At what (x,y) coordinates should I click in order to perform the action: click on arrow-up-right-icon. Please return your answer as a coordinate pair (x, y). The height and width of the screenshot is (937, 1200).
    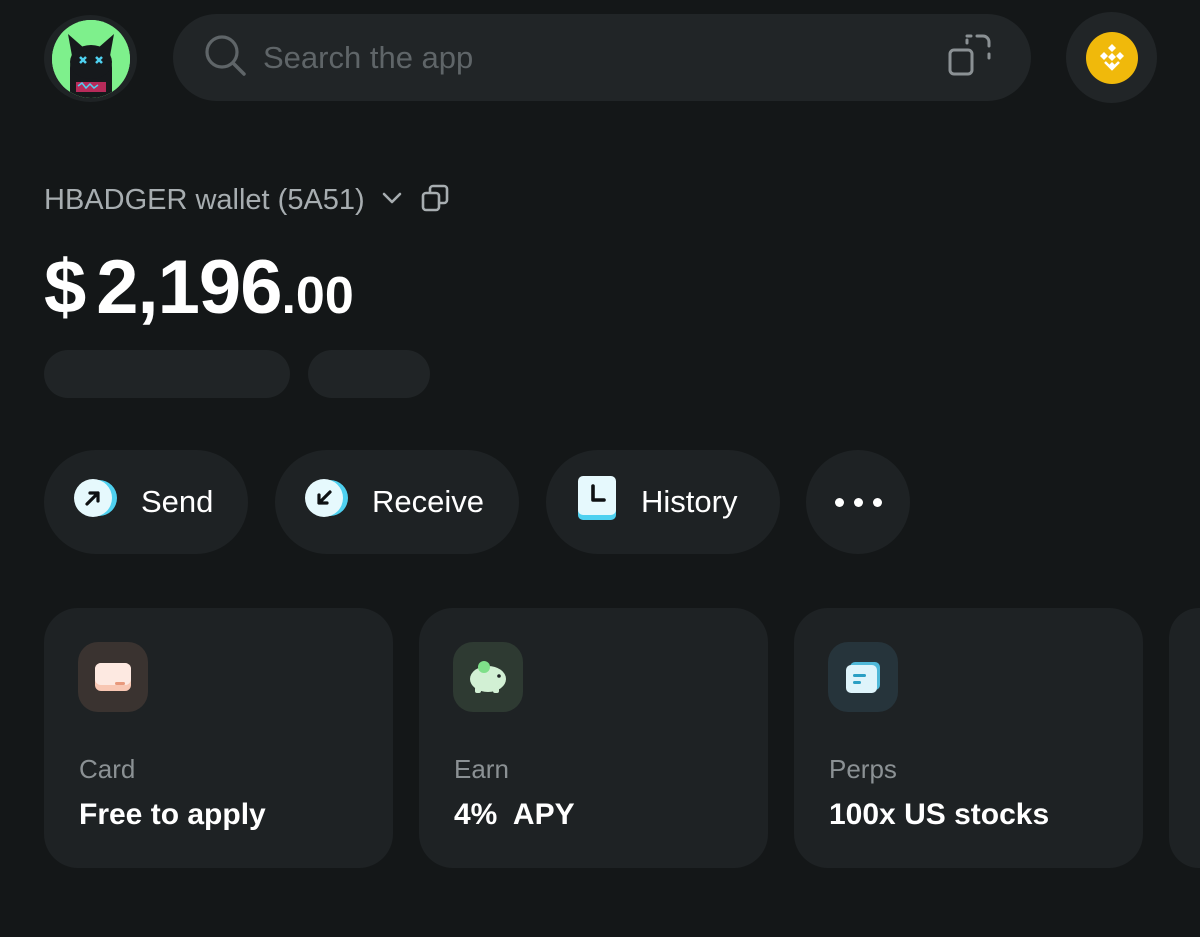
    Looking at the image, I should click on (97, 502).